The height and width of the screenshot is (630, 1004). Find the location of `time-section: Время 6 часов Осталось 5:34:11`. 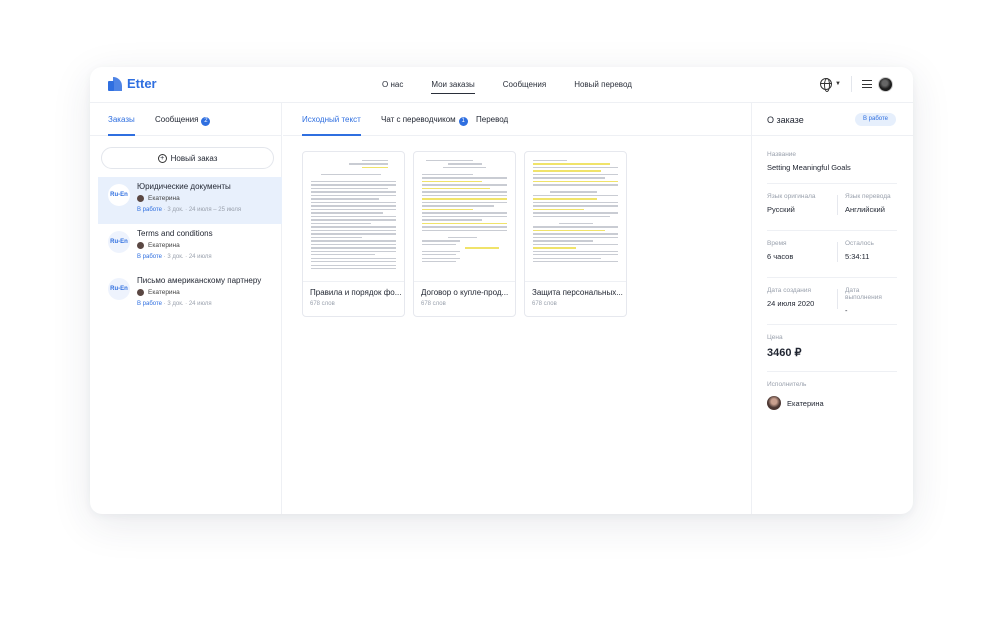

time-section: Время 6 часов Осталось 5:34:11 is located at coordinates (832, 252).